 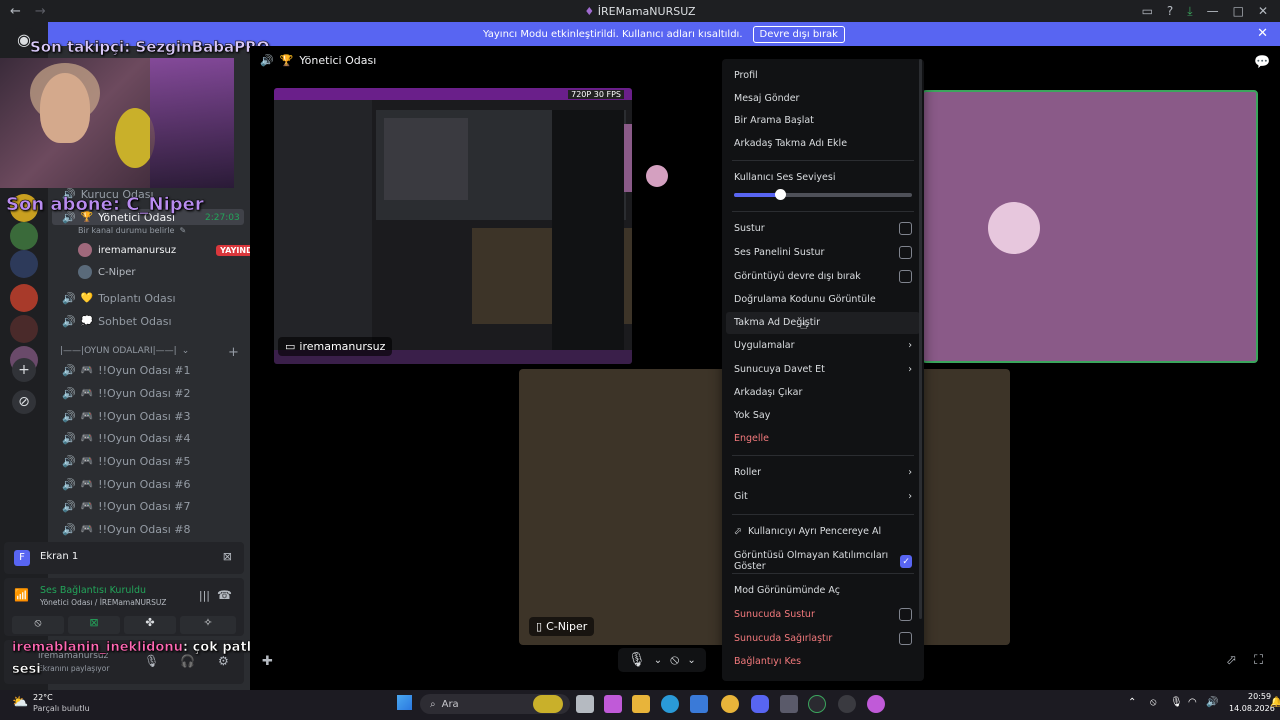 What do you see at coordinates (906, 561) in the screenshot?
I see `checkbox-checked: ✓` at bounding box center [906, 561].